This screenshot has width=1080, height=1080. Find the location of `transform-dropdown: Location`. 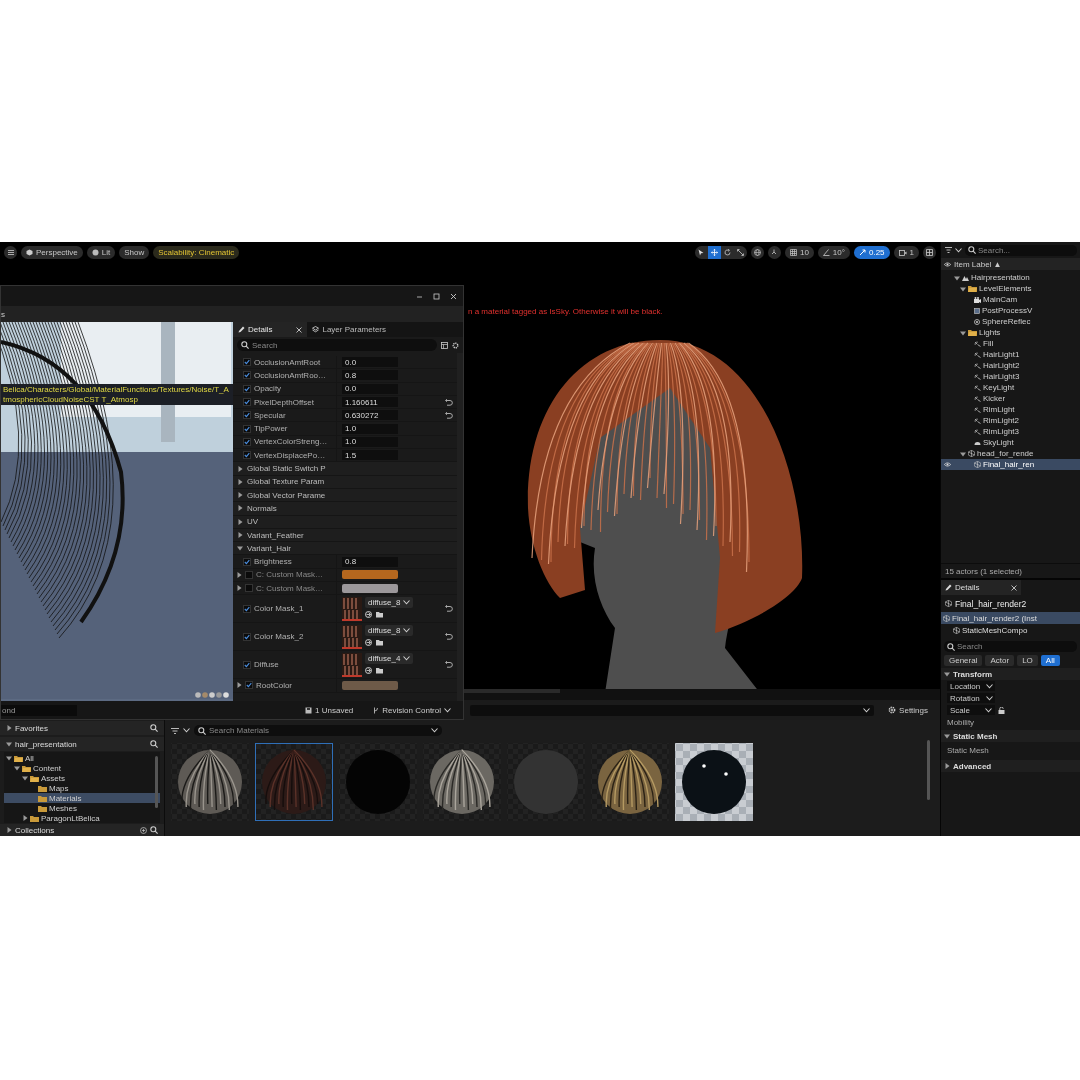

transform-dropdown: Location is located at coordinates (971, 686).